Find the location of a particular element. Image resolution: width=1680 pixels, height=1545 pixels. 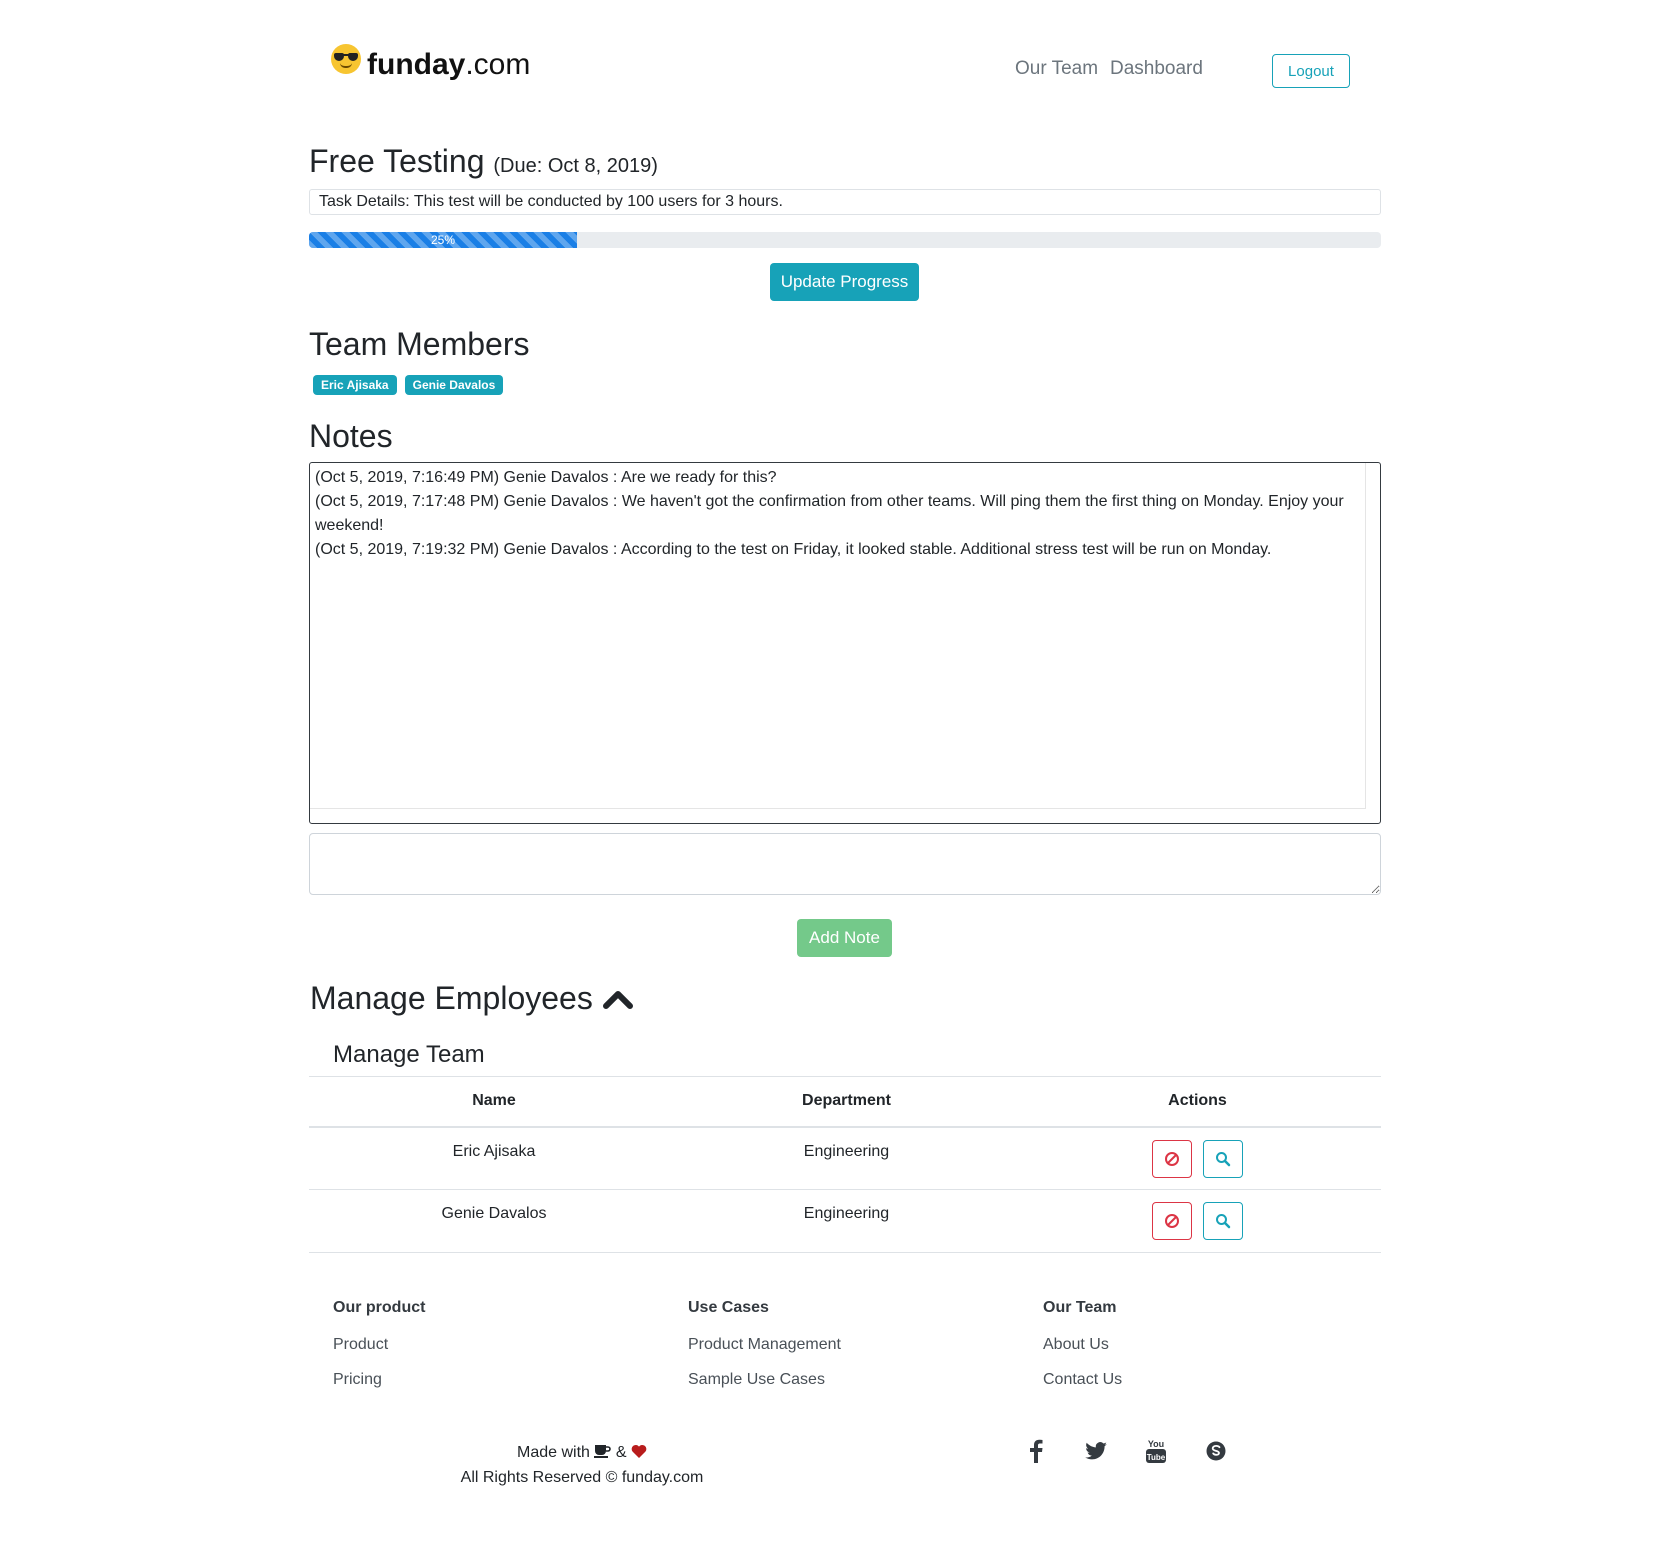

ampersand: & is located at coordinates (621, 1452).